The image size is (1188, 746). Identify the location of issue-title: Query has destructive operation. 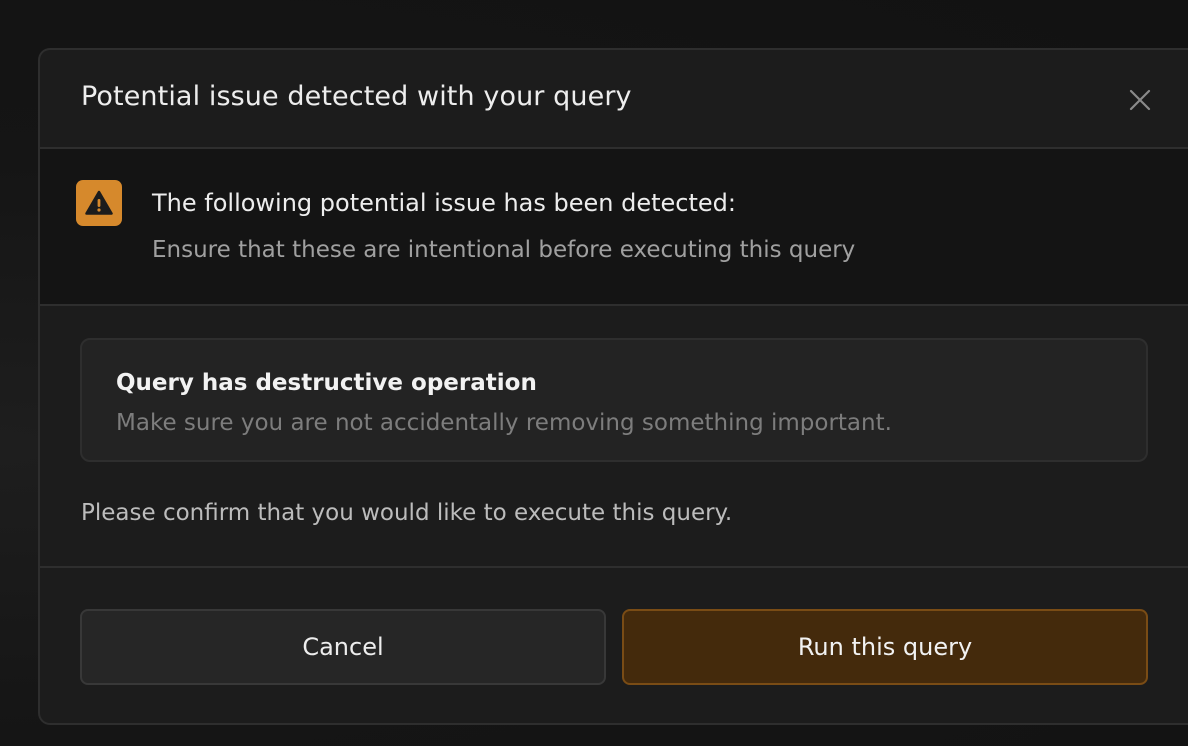
(326, 383).